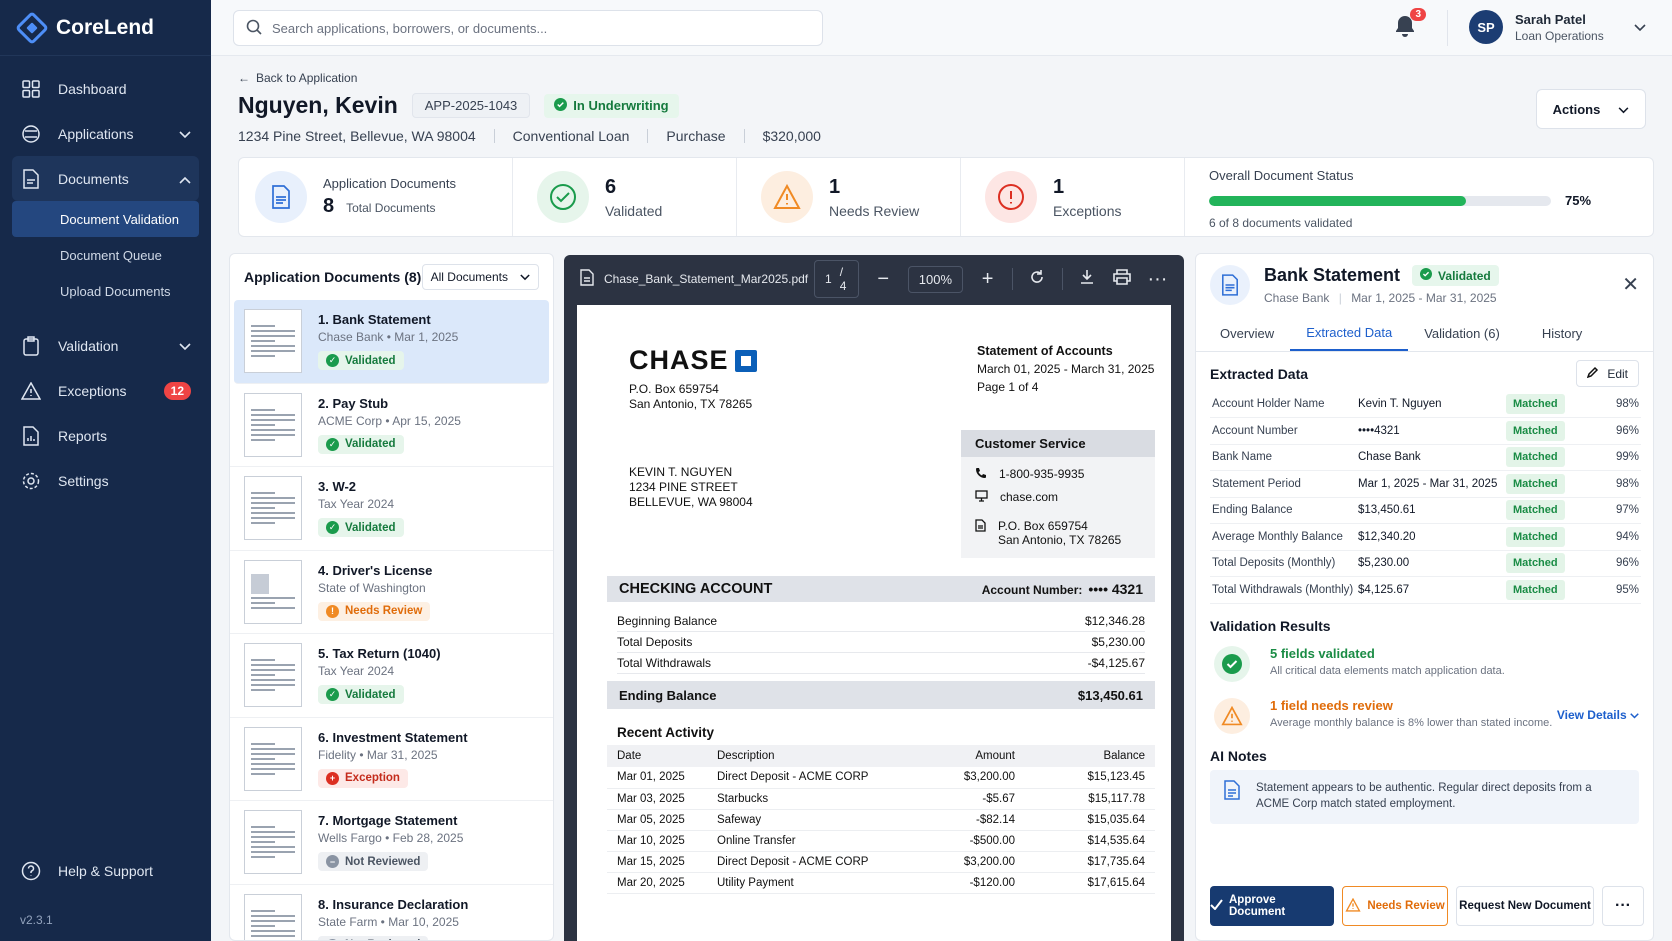 The width and height of the screenshot is (1672, 941). Describe the element at coordinates (816, 756) in the screenshot. I see `column-header: Description` at that location.